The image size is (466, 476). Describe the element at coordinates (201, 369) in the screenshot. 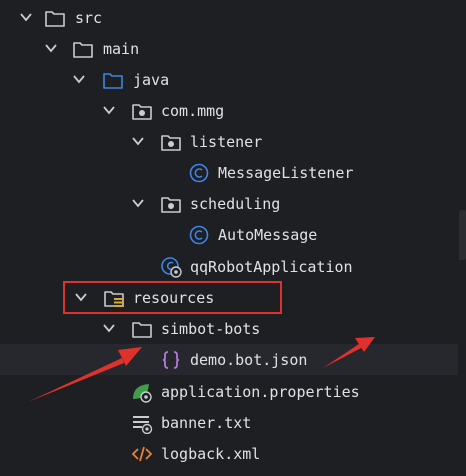

I see `annotation-arrows` at that location.